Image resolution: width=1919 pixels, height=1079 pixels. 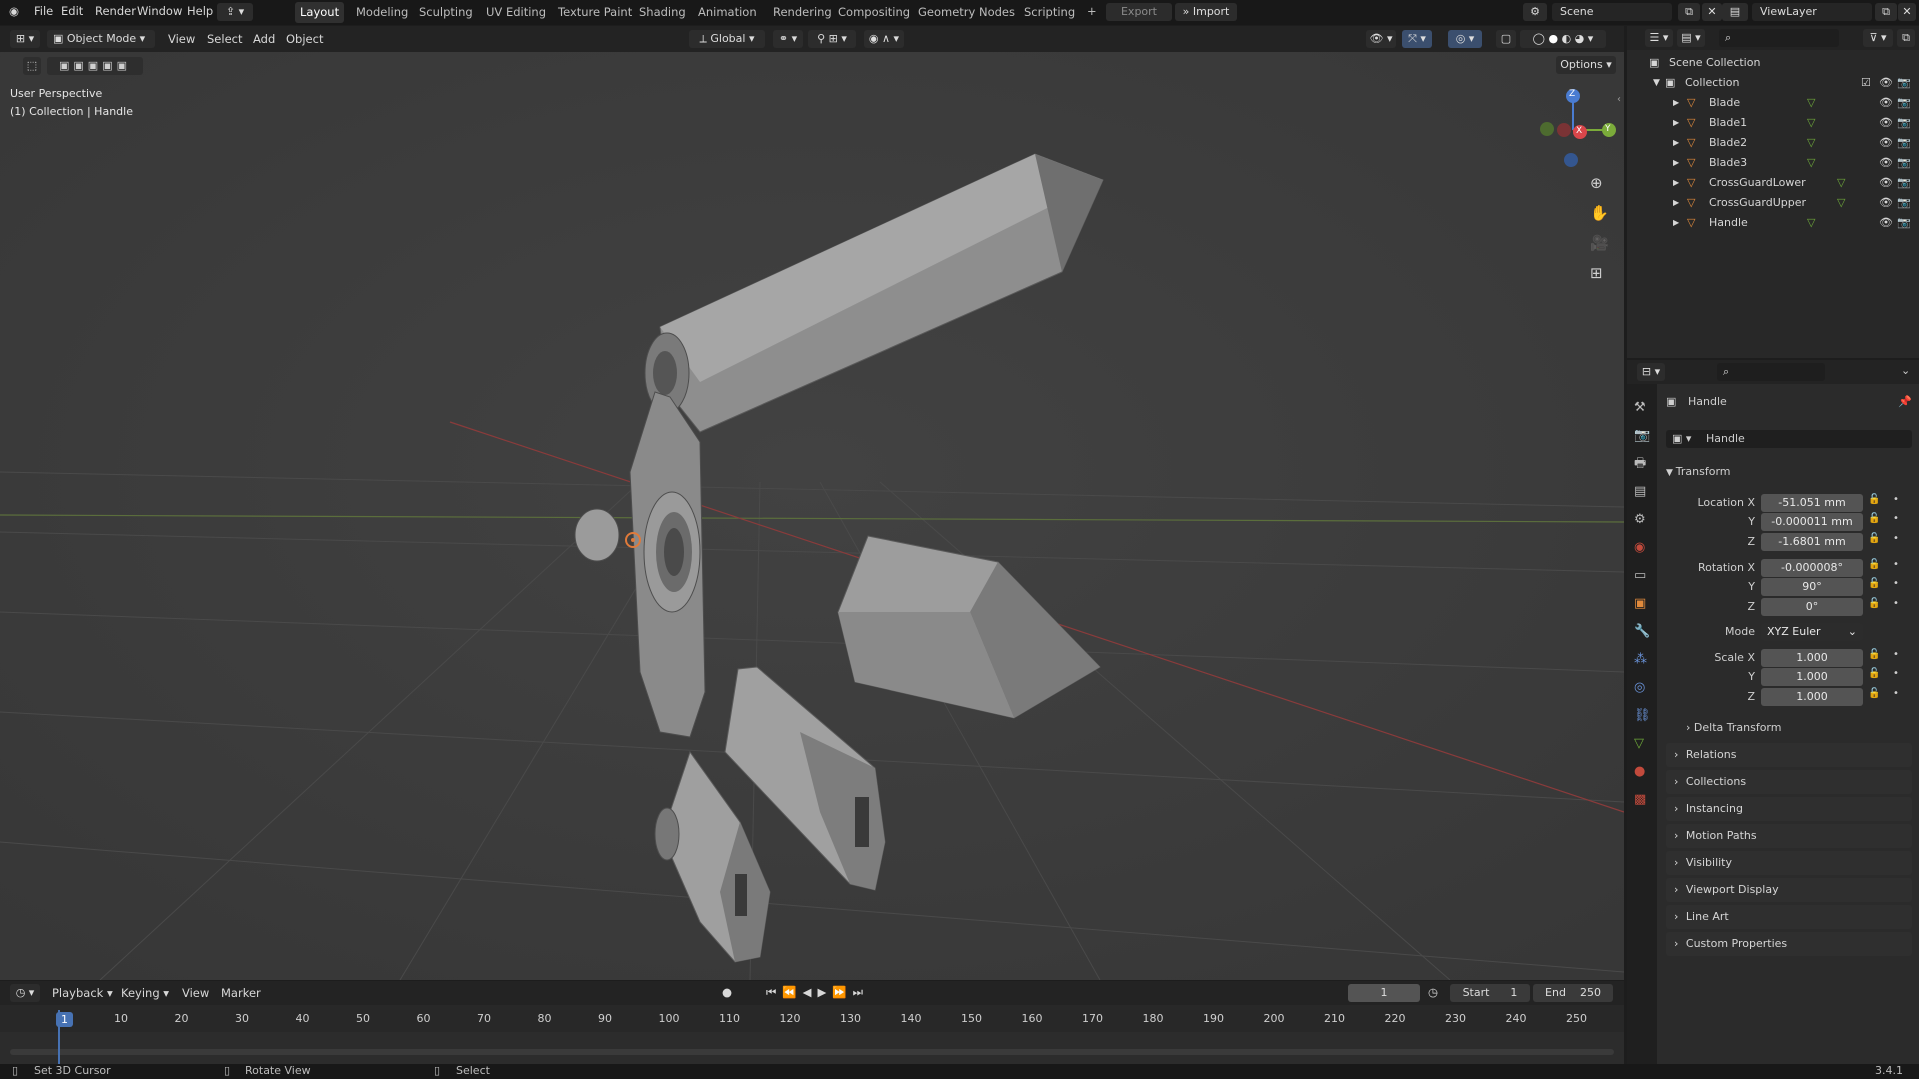 What do you see at coordinates (1490, 993) in the screenshot?
I see `start-frame-field: Start 1` at bounding box center [1490, 993].